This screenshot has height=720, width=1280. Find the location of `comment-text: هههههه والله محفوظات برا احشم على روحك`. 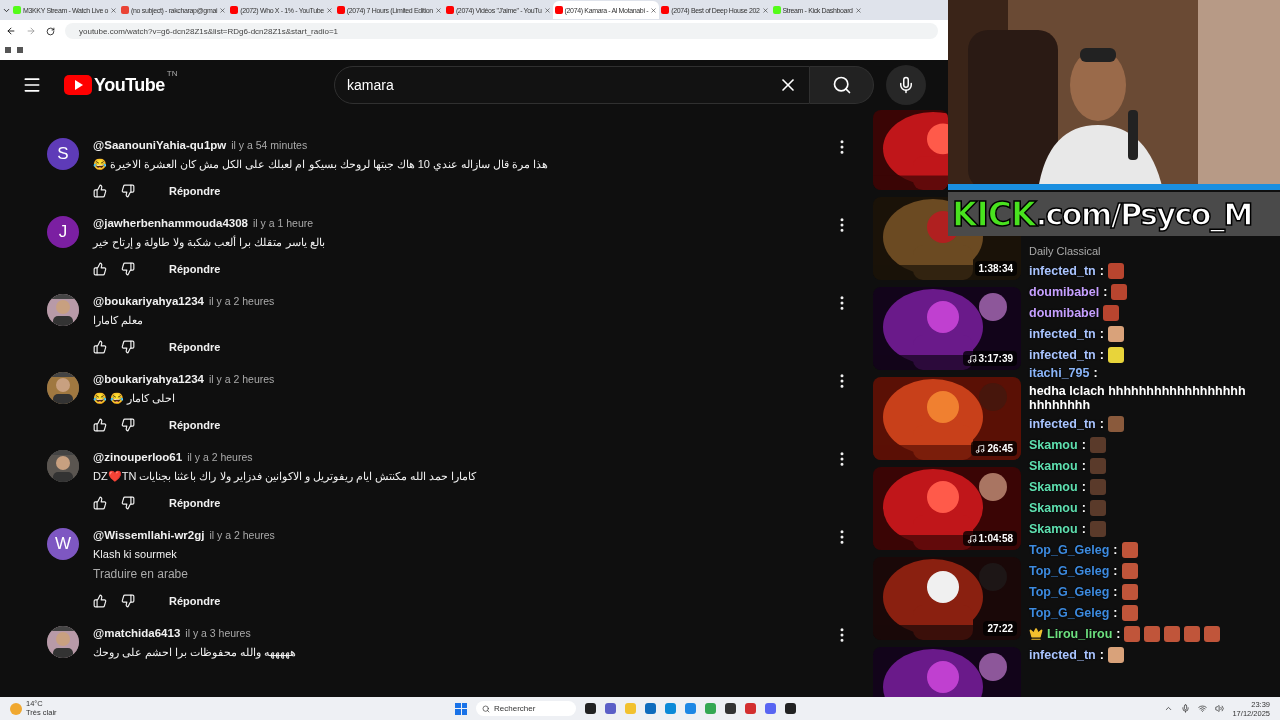

comment-text: هههههه والله محفوظات برا احشم على روحك is located at coordinates (195, 652).